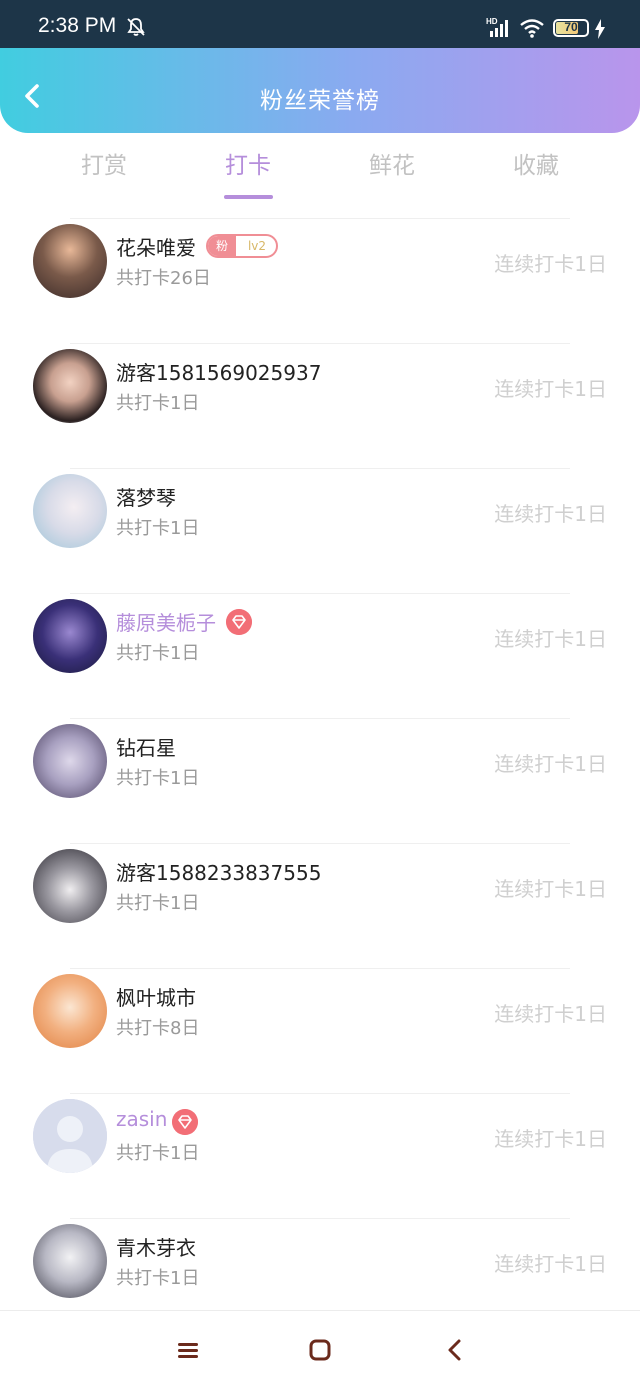 The height and width of the screenshot is (1387, 640). Describe the element at coordinates (146, 748) in the screenshot. I see `user-name: 钻石星` at that location.